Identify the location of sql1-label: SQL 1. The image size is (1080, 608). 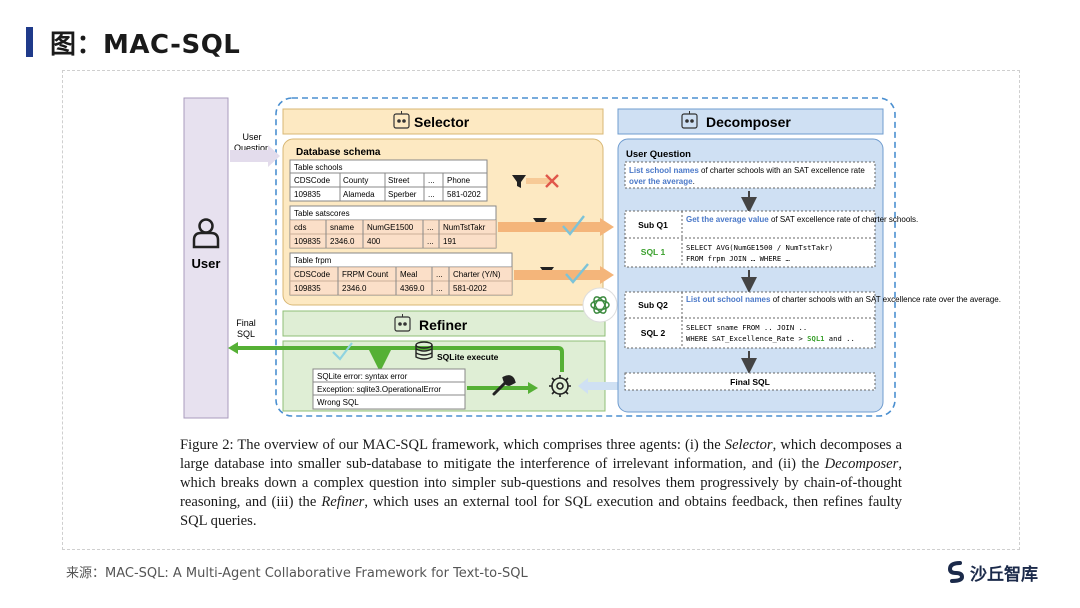
(653, 252).